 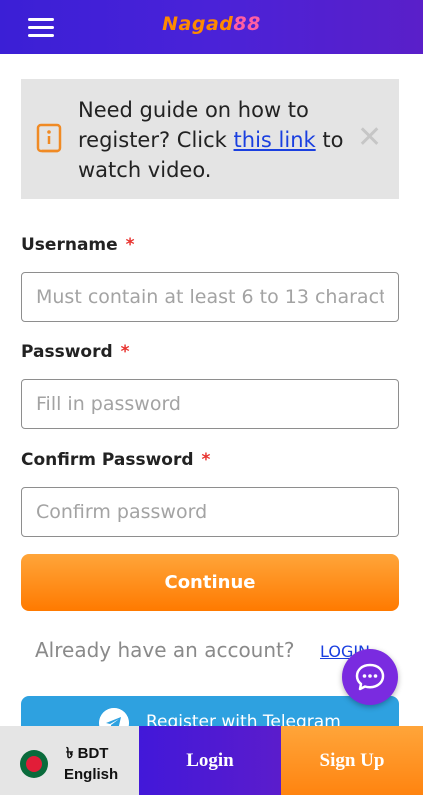 What do you see at coordinates (352, 760) in the screenshot?
I see `signup-button: Sign Up` at bounding box center [352, 760].